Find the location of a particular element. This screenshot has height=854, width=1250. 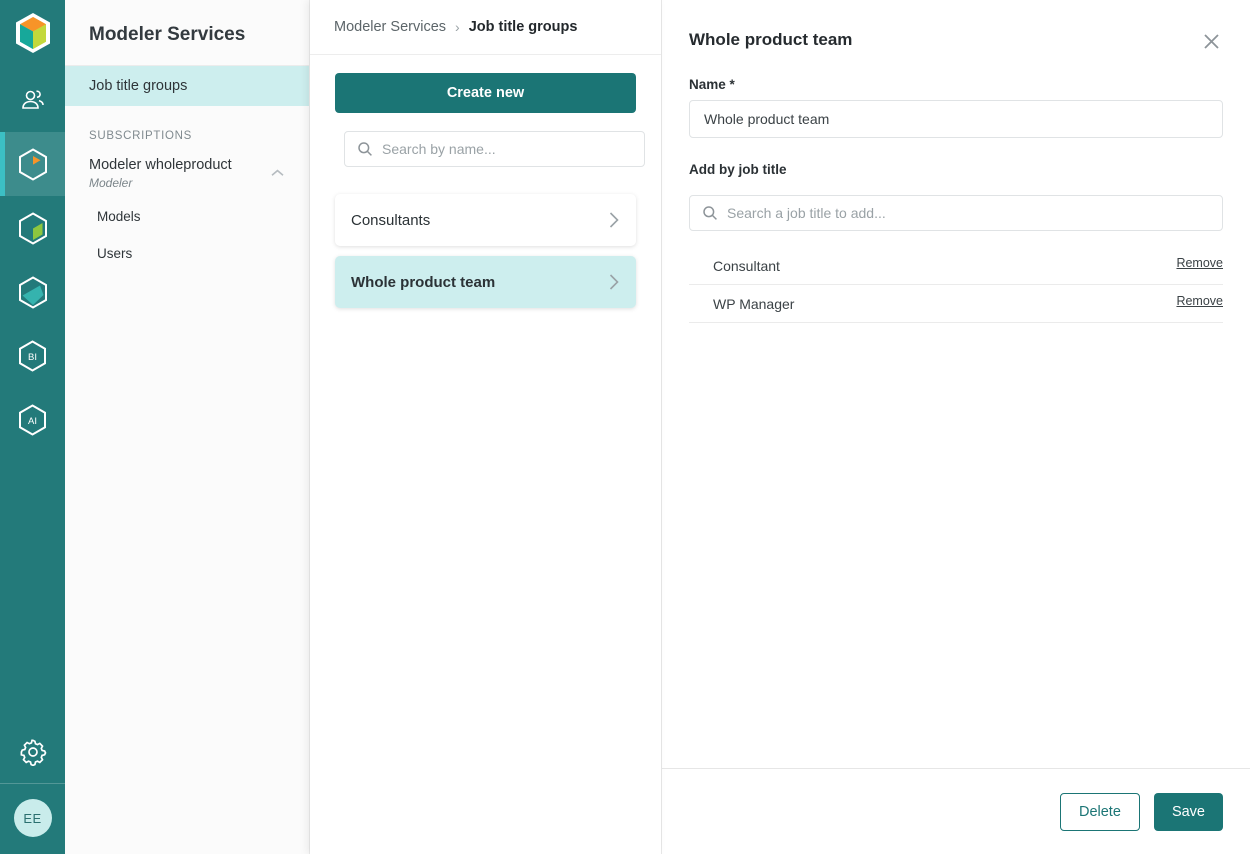

breadcrumb-current: Job title groups is located at coordinates (523, 27).